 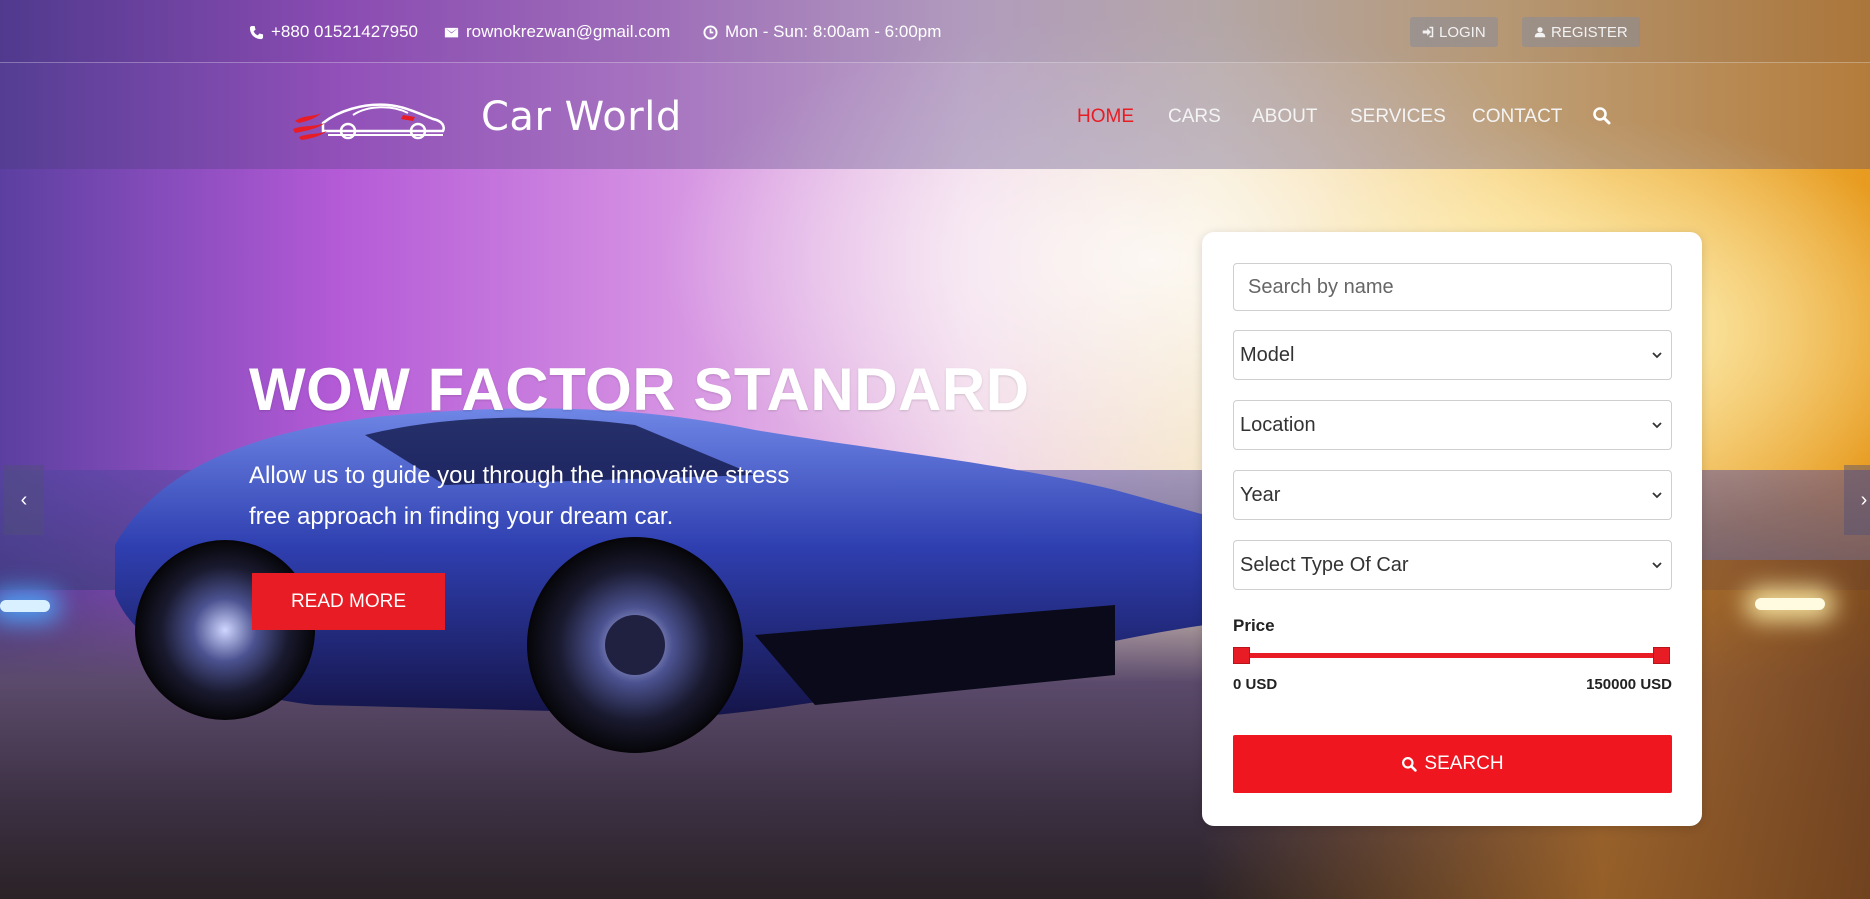 I want to click on hours-info: Mon - Sun: 8:00am - 6:00pm, so click(x=822, y=32).